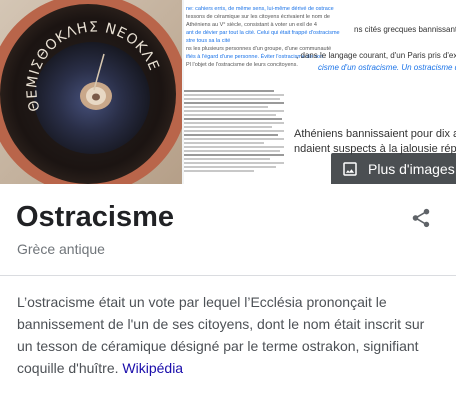 This screenshot has width=456, height=401. I want to click on entity-subtitle: Grèce antique, so click(61, 249).